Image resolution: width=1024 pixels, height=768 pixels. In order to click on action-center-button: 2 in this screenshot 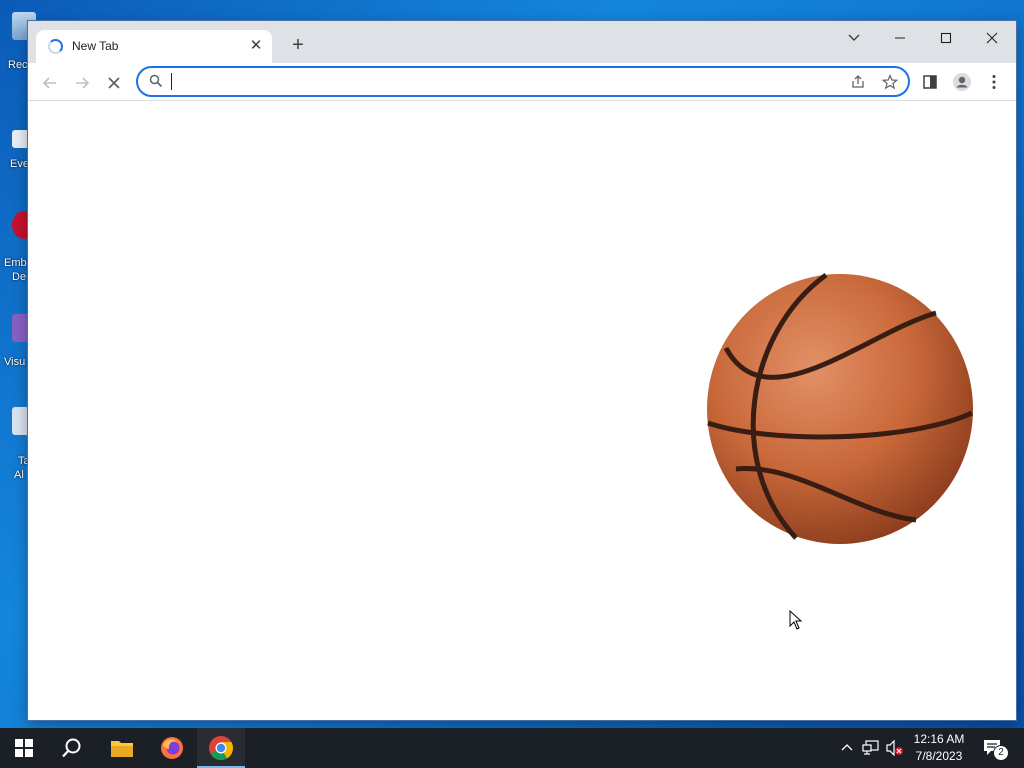, I will do `click(998, 748)`.